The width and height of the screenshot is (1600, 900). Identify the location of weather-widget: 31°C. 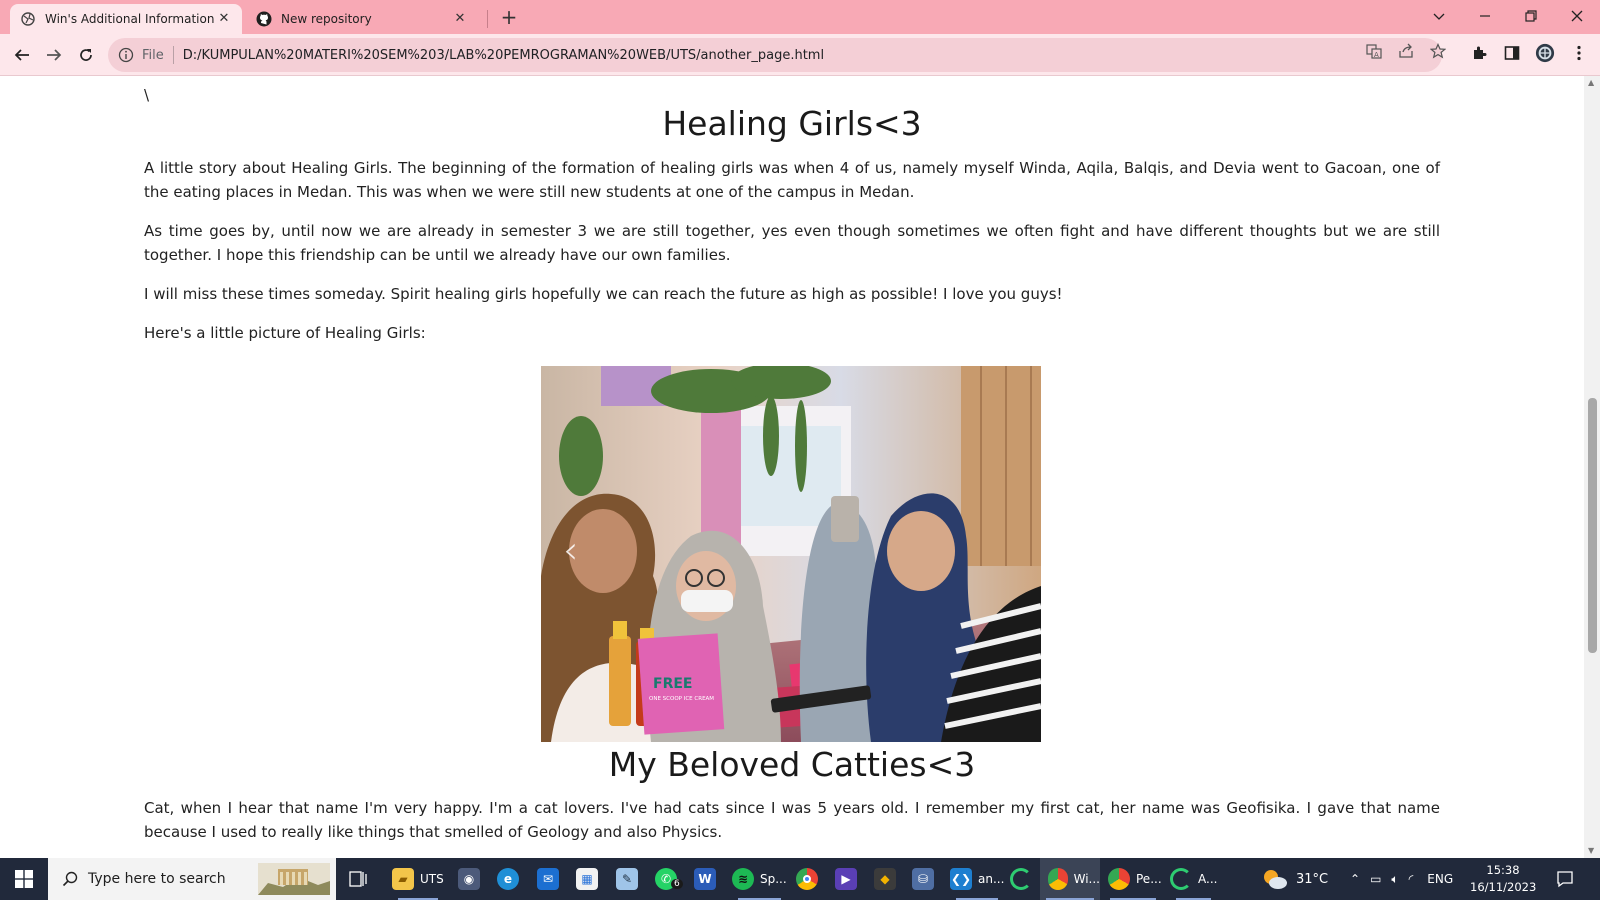
(1295, 879).